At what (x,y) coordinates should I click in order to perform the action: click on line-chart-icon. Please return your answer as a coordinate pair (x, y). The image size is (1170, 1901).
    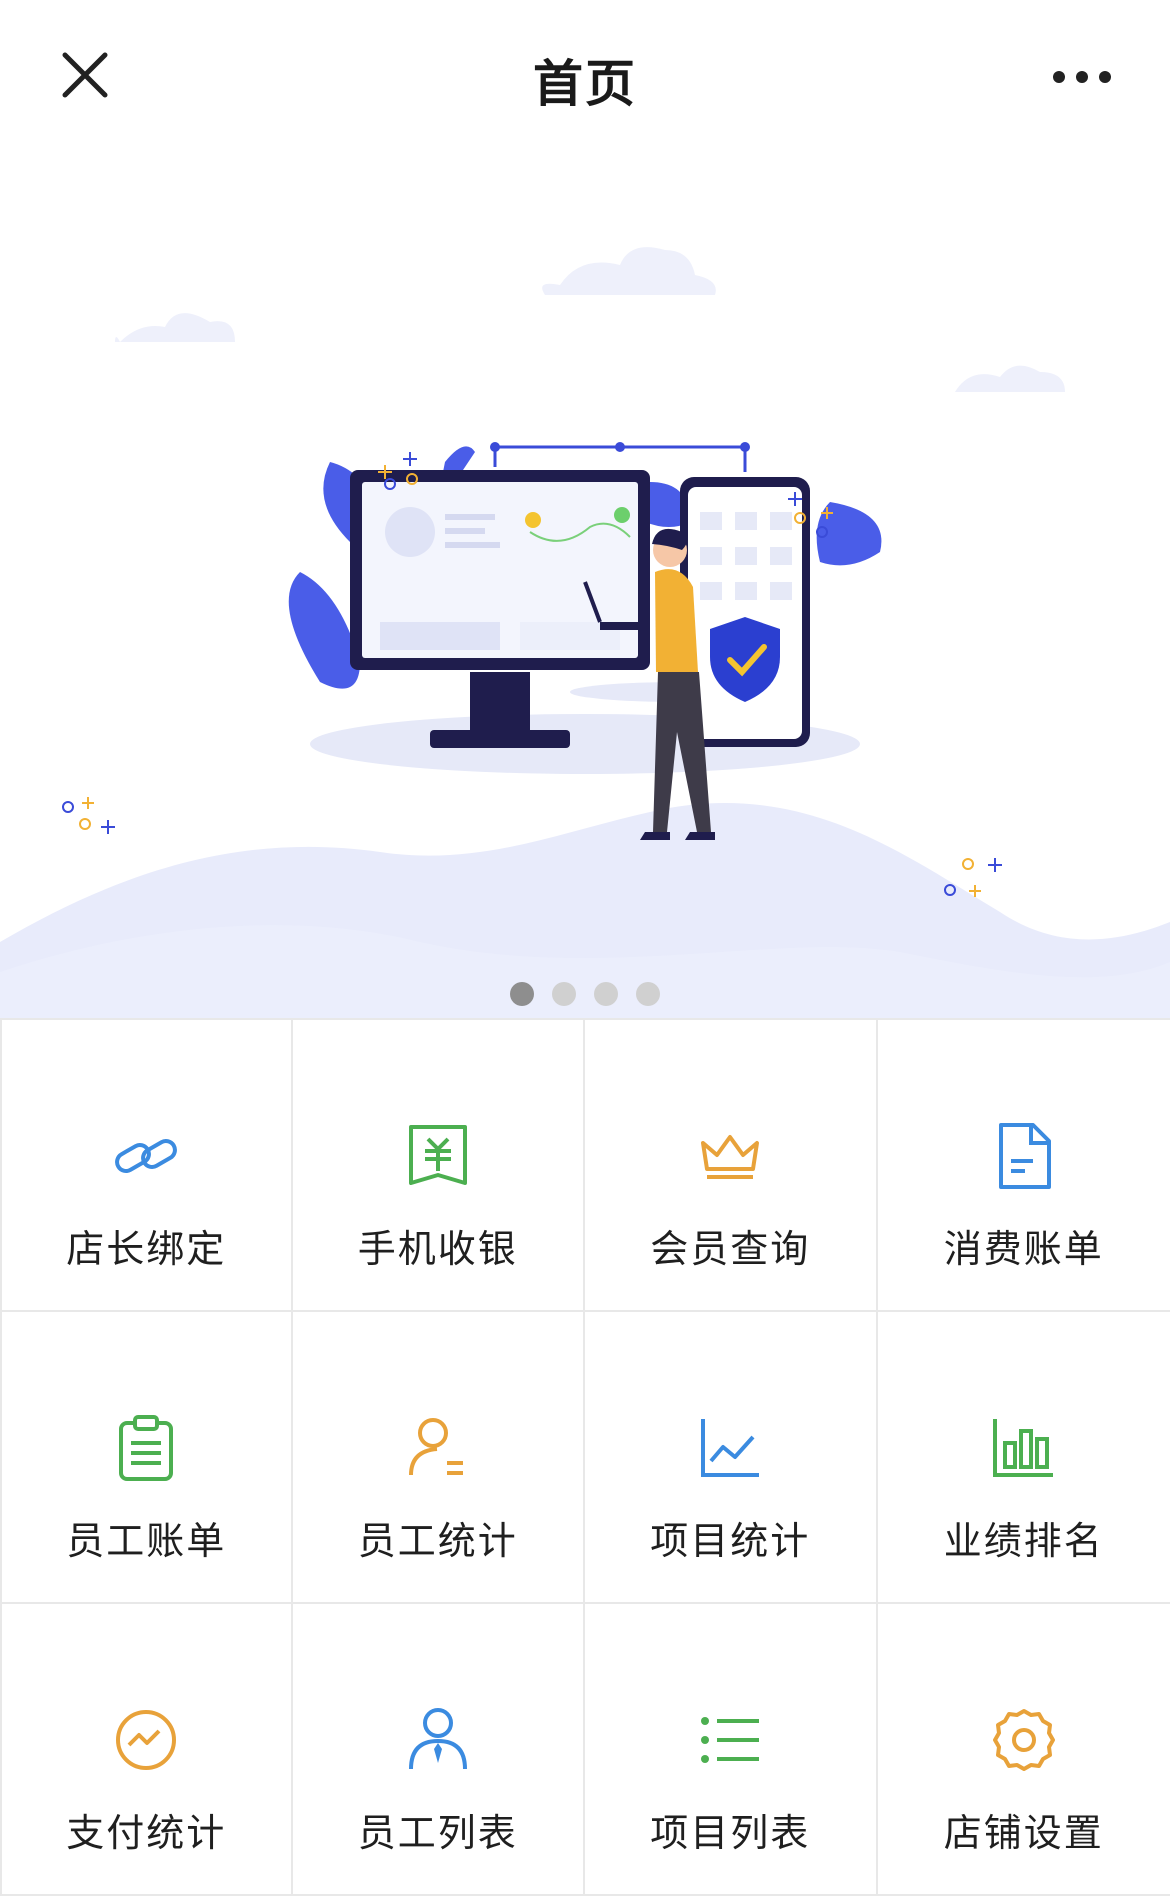
    Looking at the image, I should click on (730, 1448).